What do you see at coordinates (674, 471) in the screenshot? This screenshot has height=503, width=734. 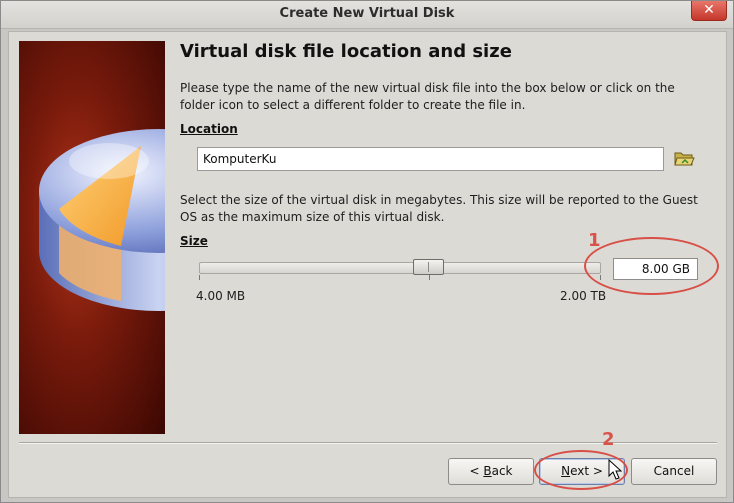 I see `cancel-button: Cancel` at bounding box center [674, 471].